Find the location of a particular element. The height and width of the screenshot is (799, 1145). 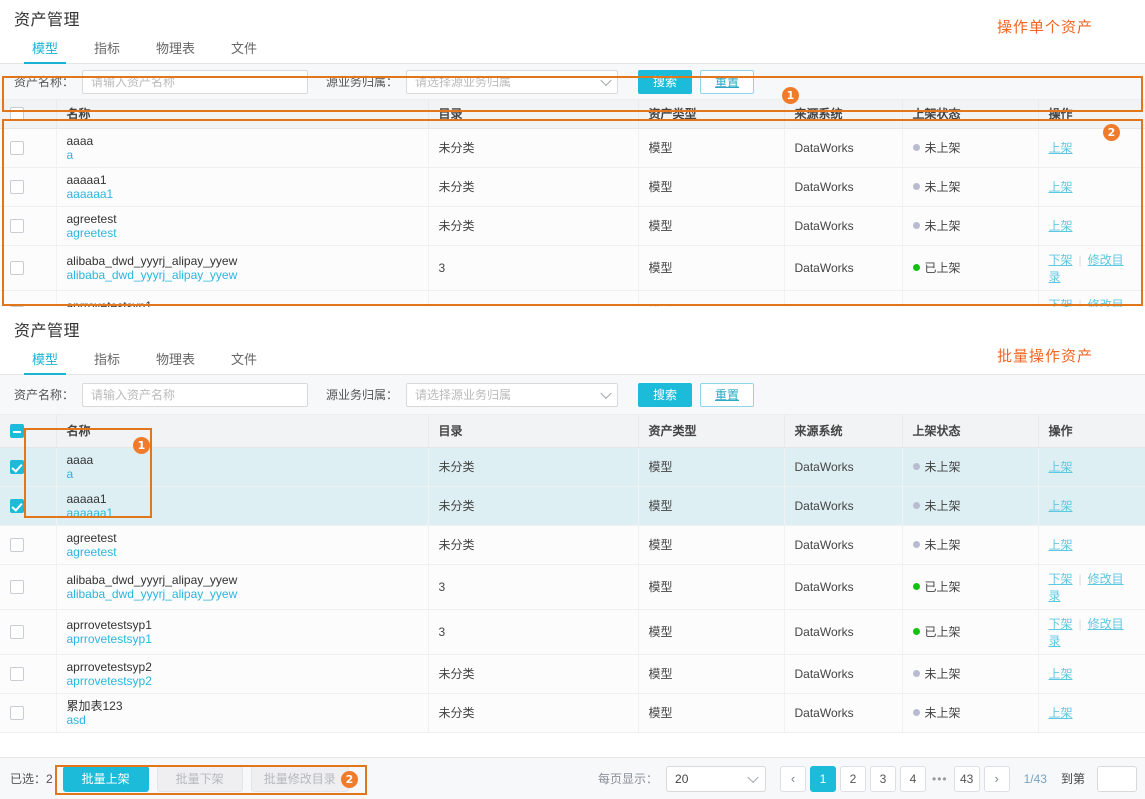

goto-page-input is located at coordinates (1117, 778).